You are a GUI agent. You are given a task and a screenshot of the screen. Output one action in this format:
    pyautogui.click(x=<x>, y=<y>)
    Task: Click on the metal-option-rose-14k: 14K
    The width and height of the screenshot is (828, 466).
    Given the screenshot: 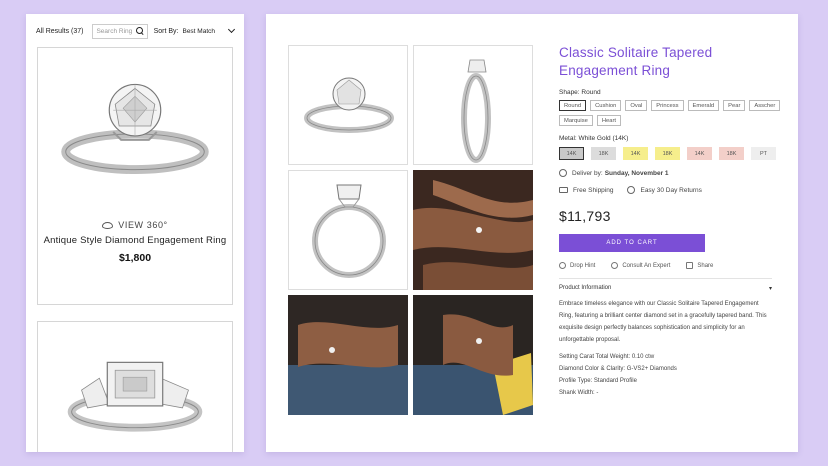 What is the action you would take?
    pyautogui.click(x=699, y=153)
    